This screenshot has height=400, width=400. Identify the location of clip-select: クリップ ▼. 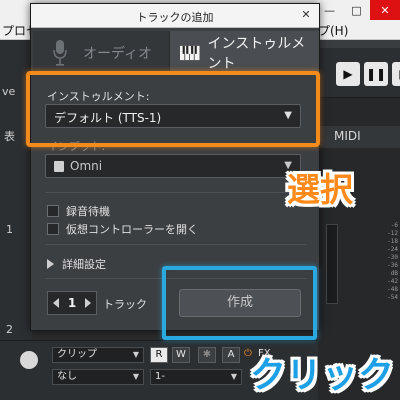
(98, 355).